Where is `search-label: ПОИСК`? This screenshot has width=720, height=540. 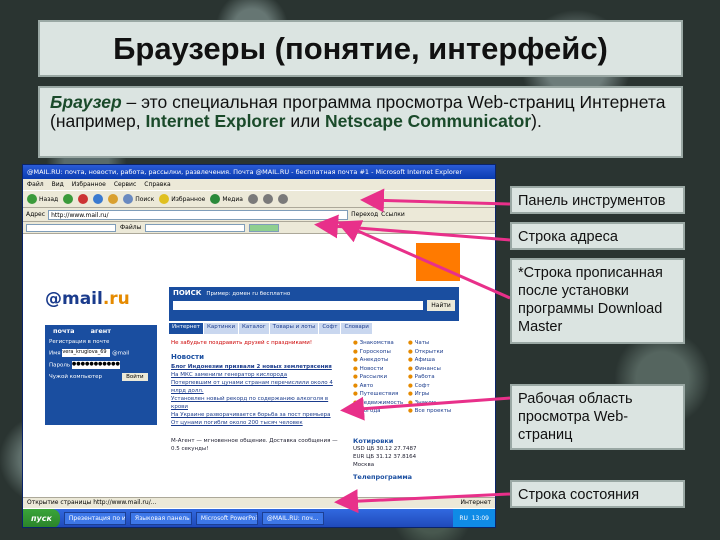 search-label: ПОИСК is located at coordinates (187, 293).